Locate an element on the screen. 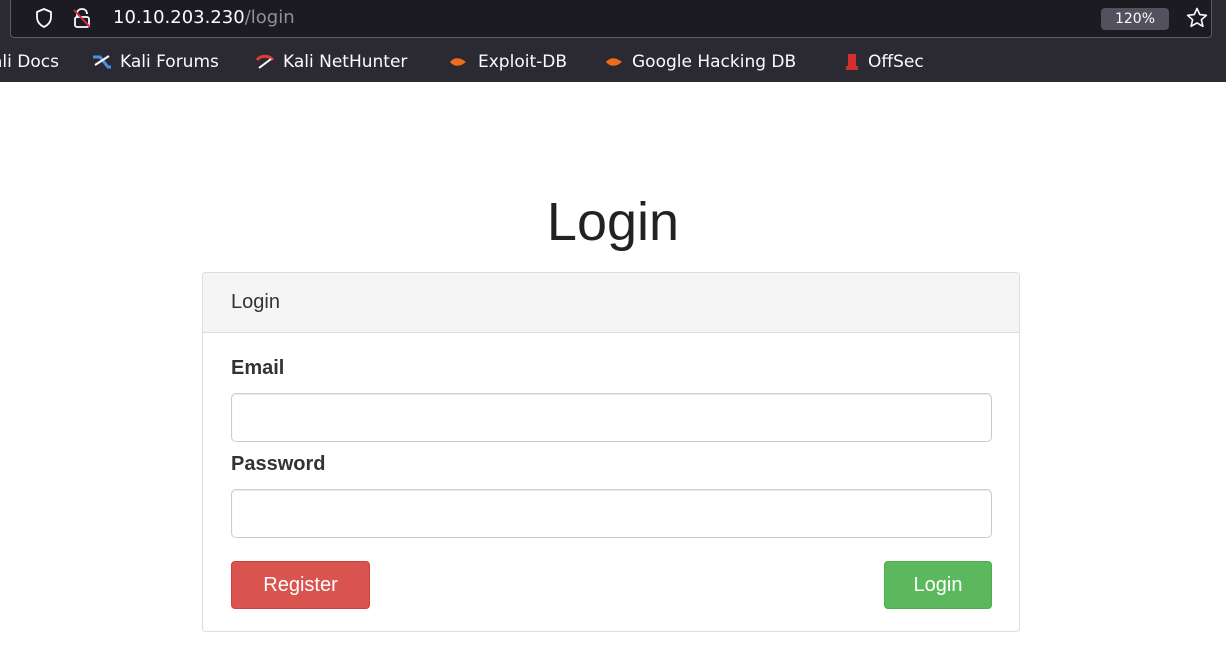  shield-icon is located at coordinates (44, 18).